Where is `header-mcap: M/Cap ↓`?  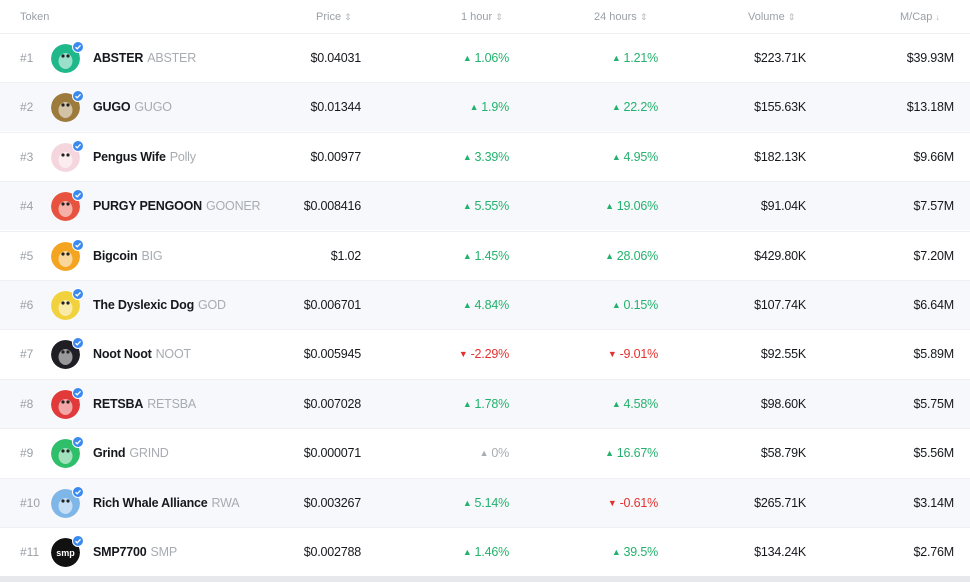
header-mcap: M/Cap ↓ is located at coordinates (920, 17).